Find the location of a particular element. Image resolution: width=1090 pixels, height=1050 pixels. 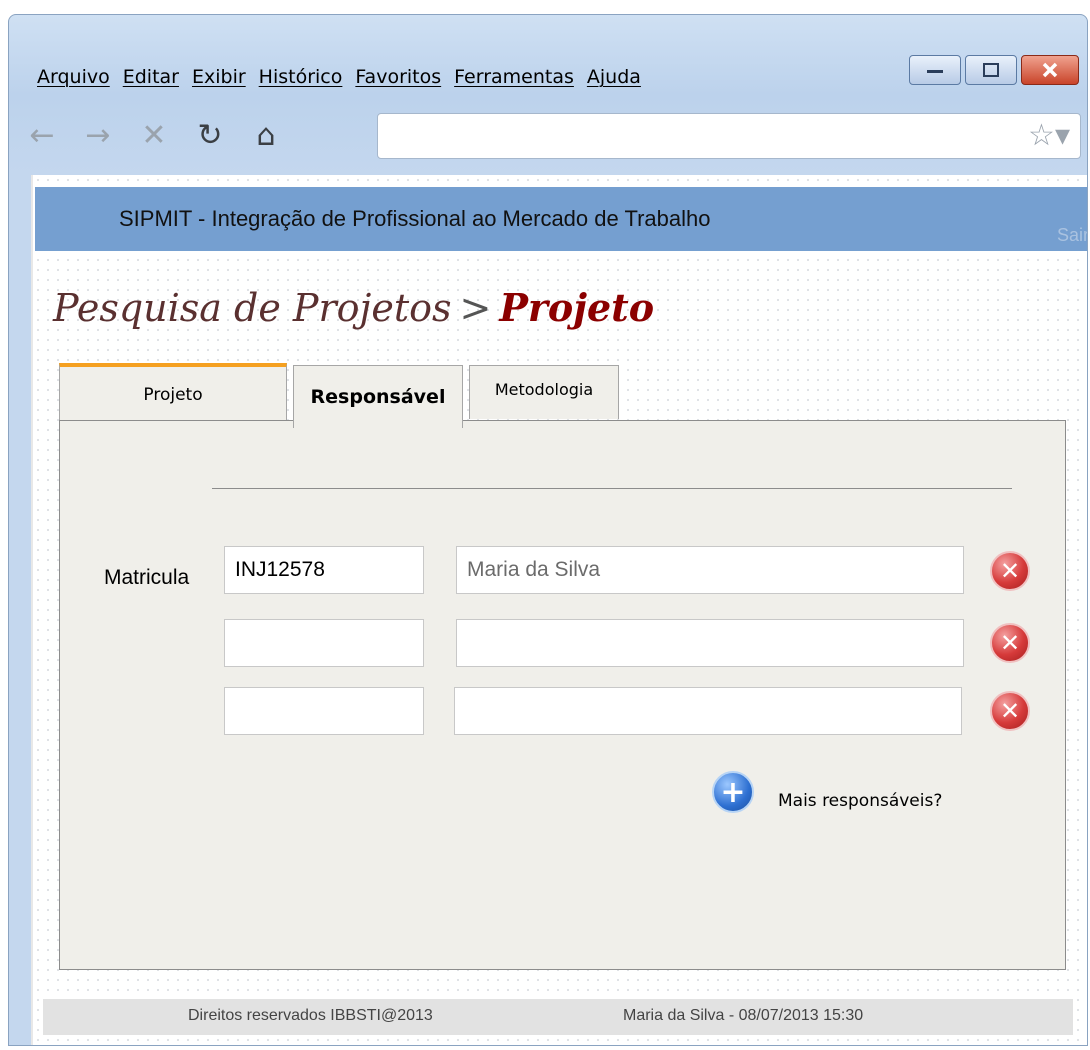

minimize-icon is located at coordinates (935, 71).